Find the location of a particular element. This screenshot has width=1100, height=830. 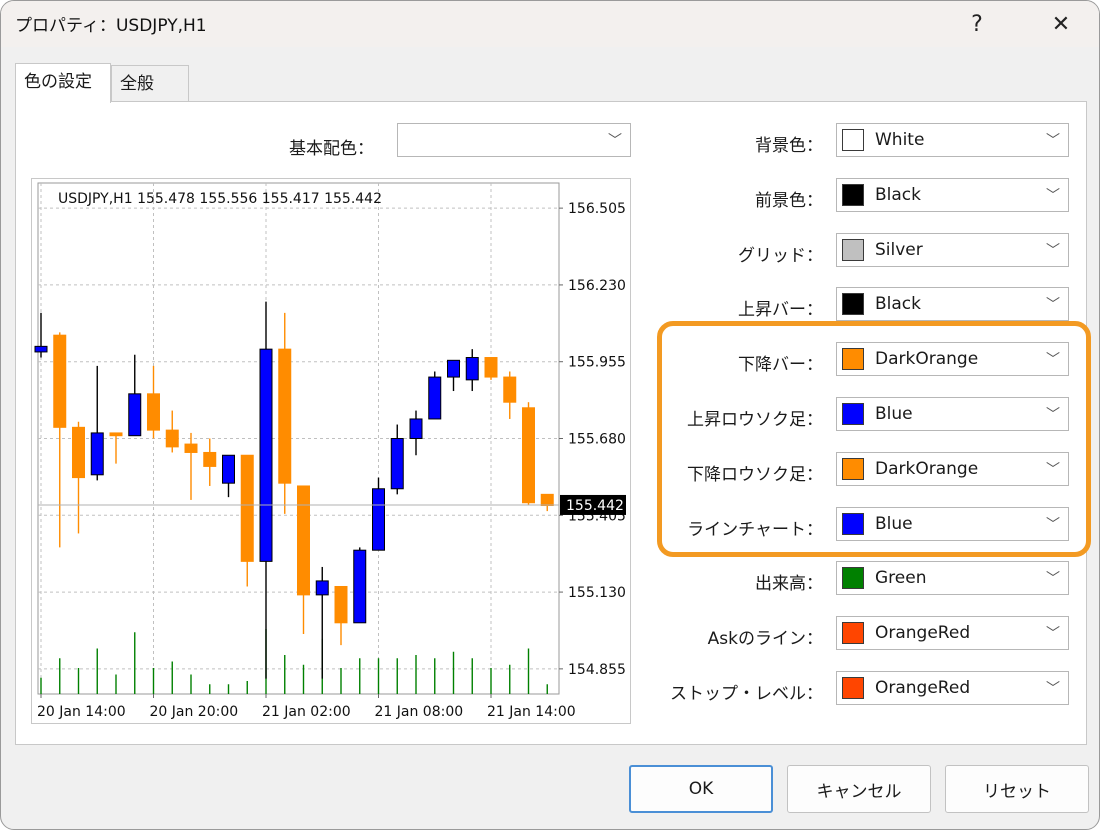

color-select: Green ﹀ is located at coordinates (952, 578).